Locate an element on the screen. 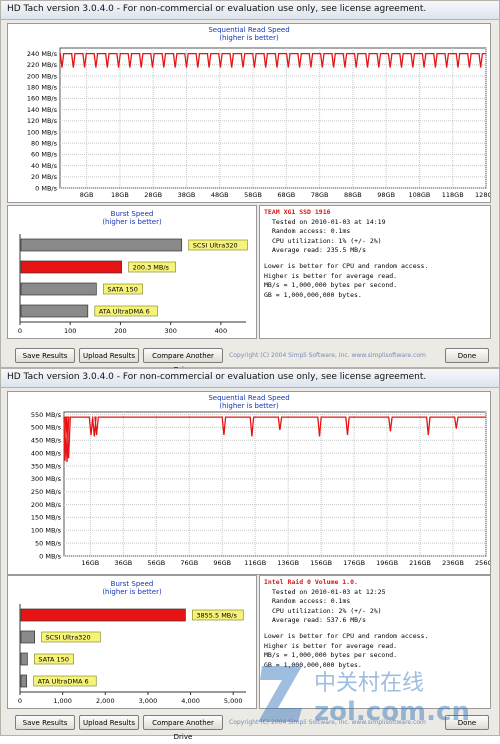 The height and width of the screenshot is (744, 500). tested-date: Tested on 2010-01-03 at 14:19 is located at coordinates (329, 221).